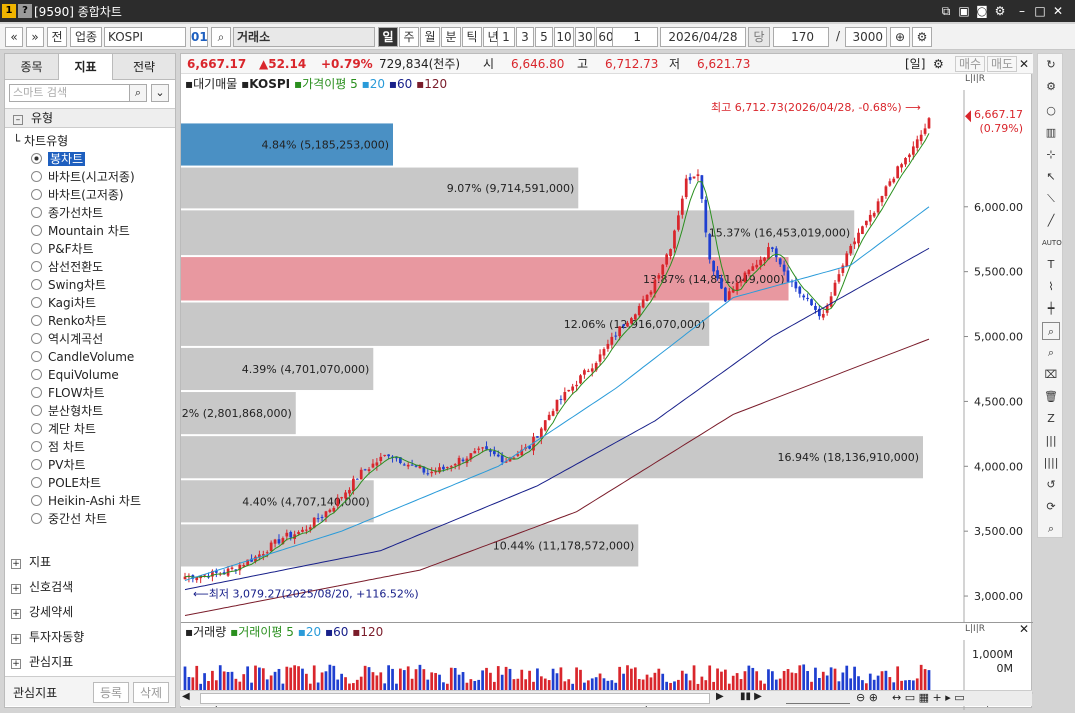 The width and height of the screenshot is (1075, 713). I want to click on attach-icon: ⌇, so click(1051, 287).